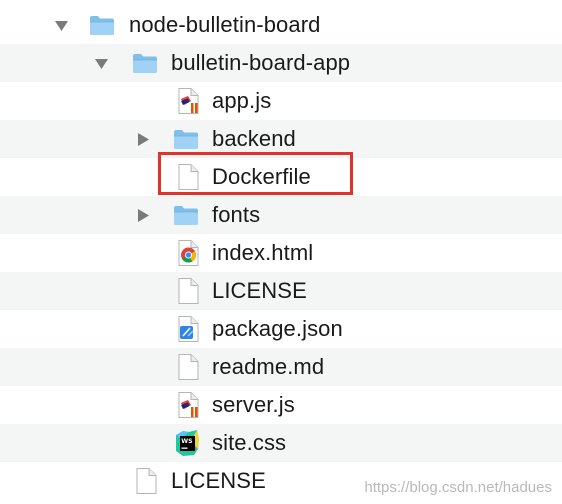 This screenshot has height=504, width=562. I want to click on tree-row-root-folder: node-bulletin-board, so click(281, 25).